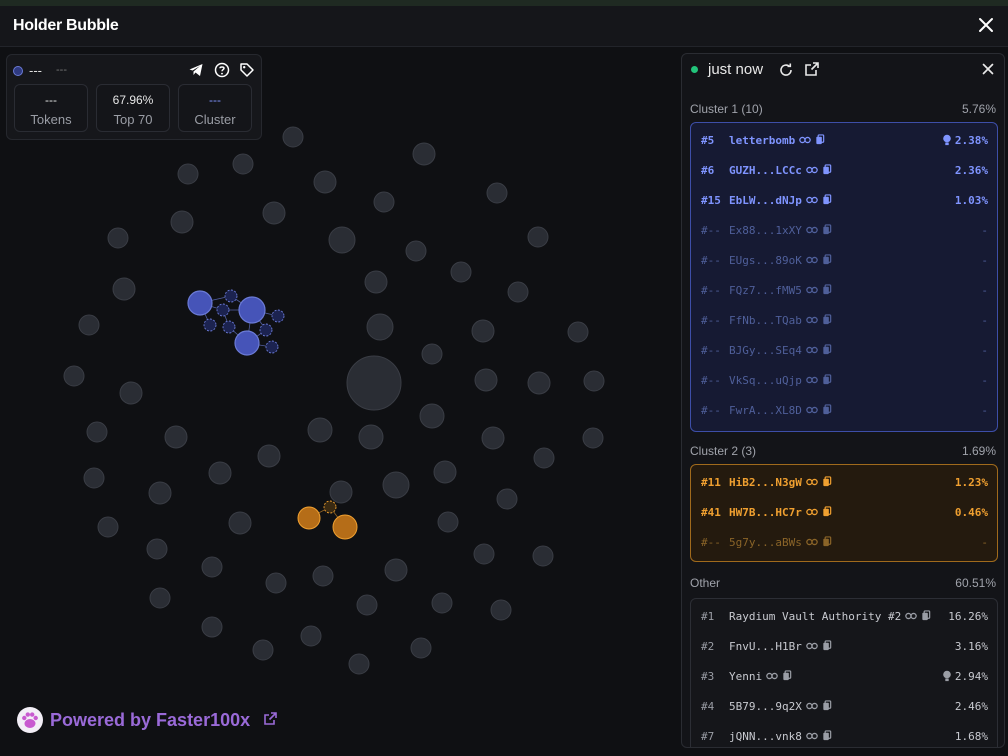 The image size is (1008, 756). What do you see at coordinates (844, 482) in the screenshot?
I see `holder-row: #11 HiB2...N3gW 1.23%` at bounding box center [844, 482].